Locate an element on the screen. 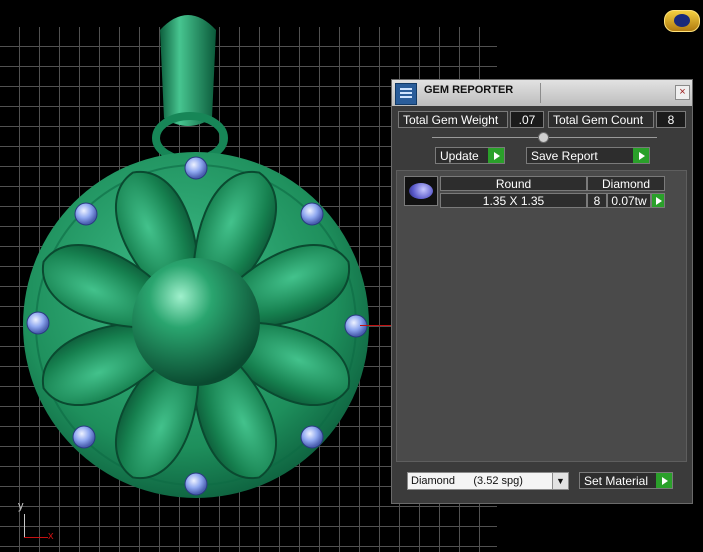  x-axis-line is located at coordinates (377, 325).